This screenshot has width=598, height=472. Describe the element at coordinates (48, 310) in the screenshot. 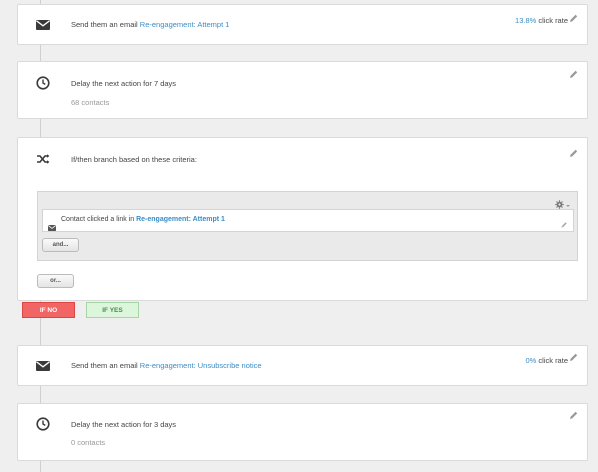

I see `if-no-branch-tab: IF NO` at that location.